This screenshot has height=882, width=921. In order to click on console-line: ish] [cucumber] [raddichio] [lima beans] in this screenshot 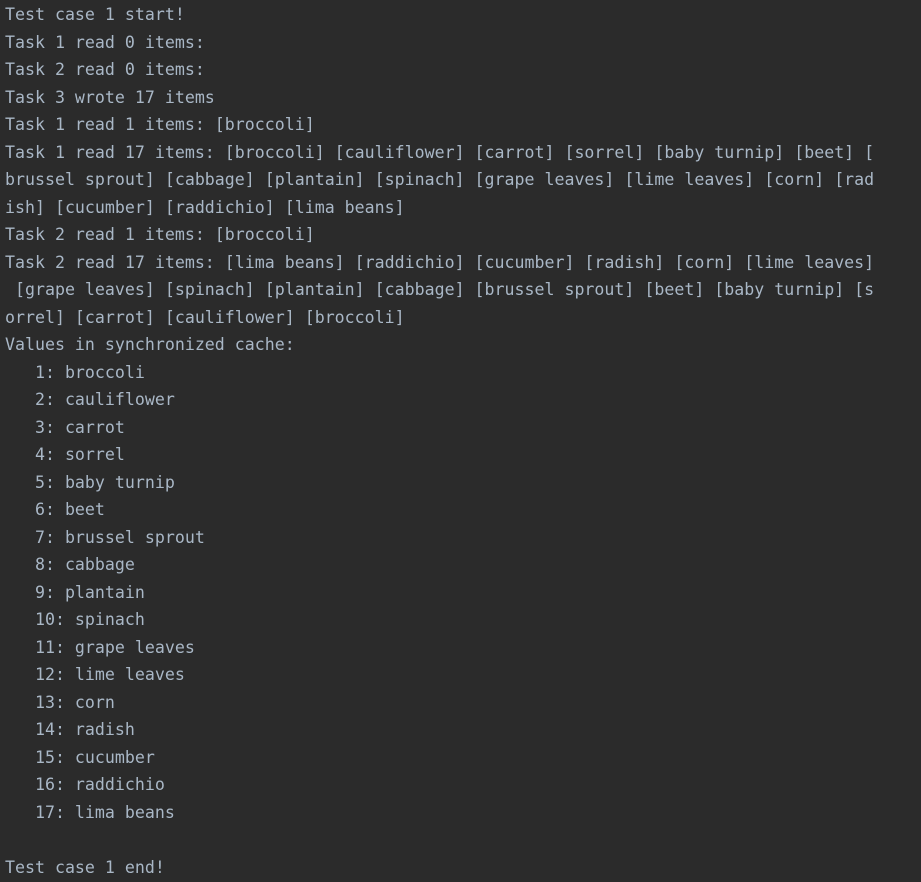, I will do `click(205, 207)`.